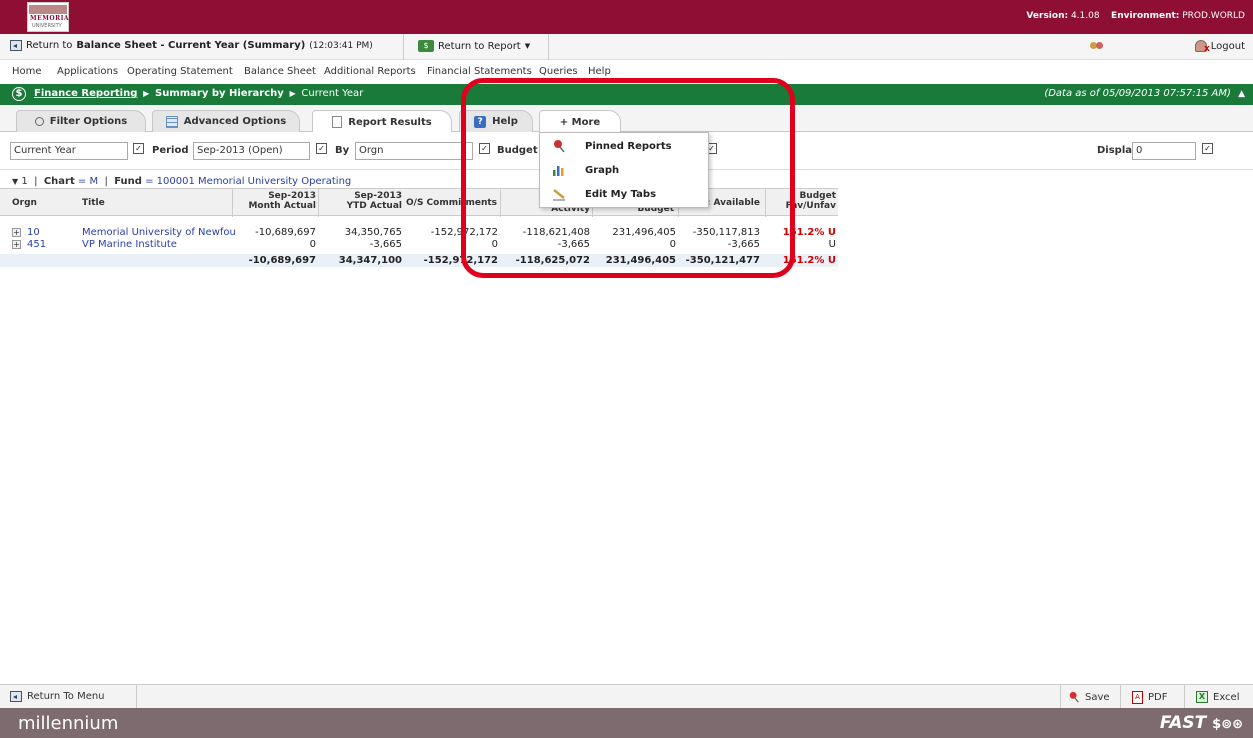 This screenshot has width=1253, height=738. Describe the element at coordinates (88, 181) in the screenshot. I see `chart-value: = M` at that location.